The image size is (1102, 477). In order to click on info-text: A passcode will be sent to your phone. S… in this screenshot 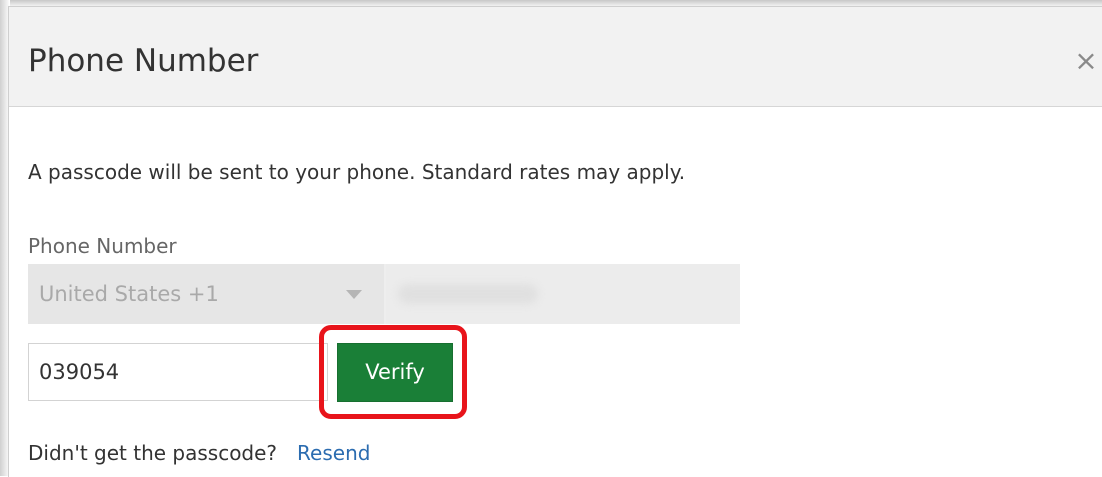, I will do `click(357, 172)`.